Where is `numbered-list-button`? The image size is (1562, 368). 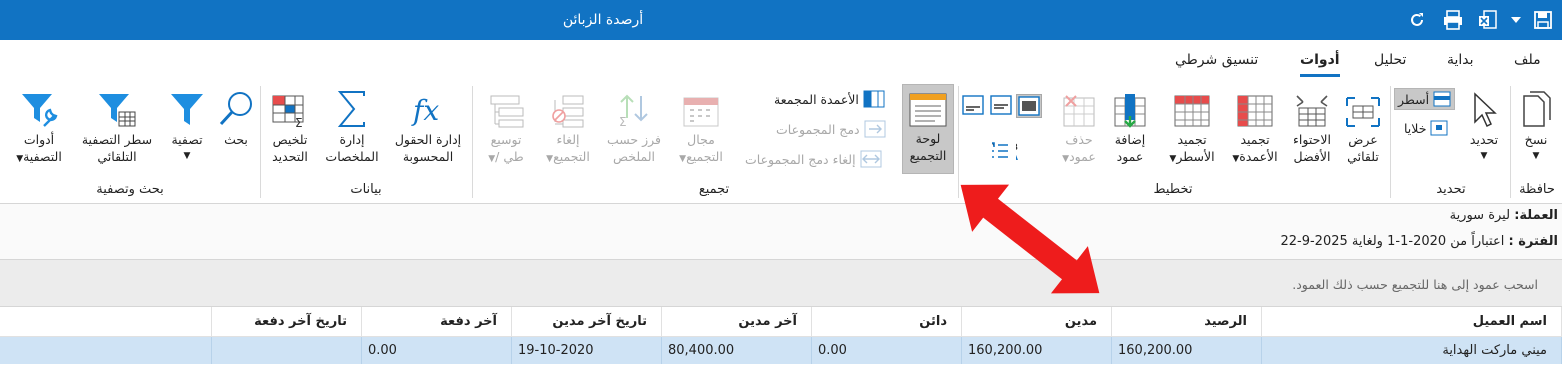 numbered-list-button is located at coordinates (1000, 151).